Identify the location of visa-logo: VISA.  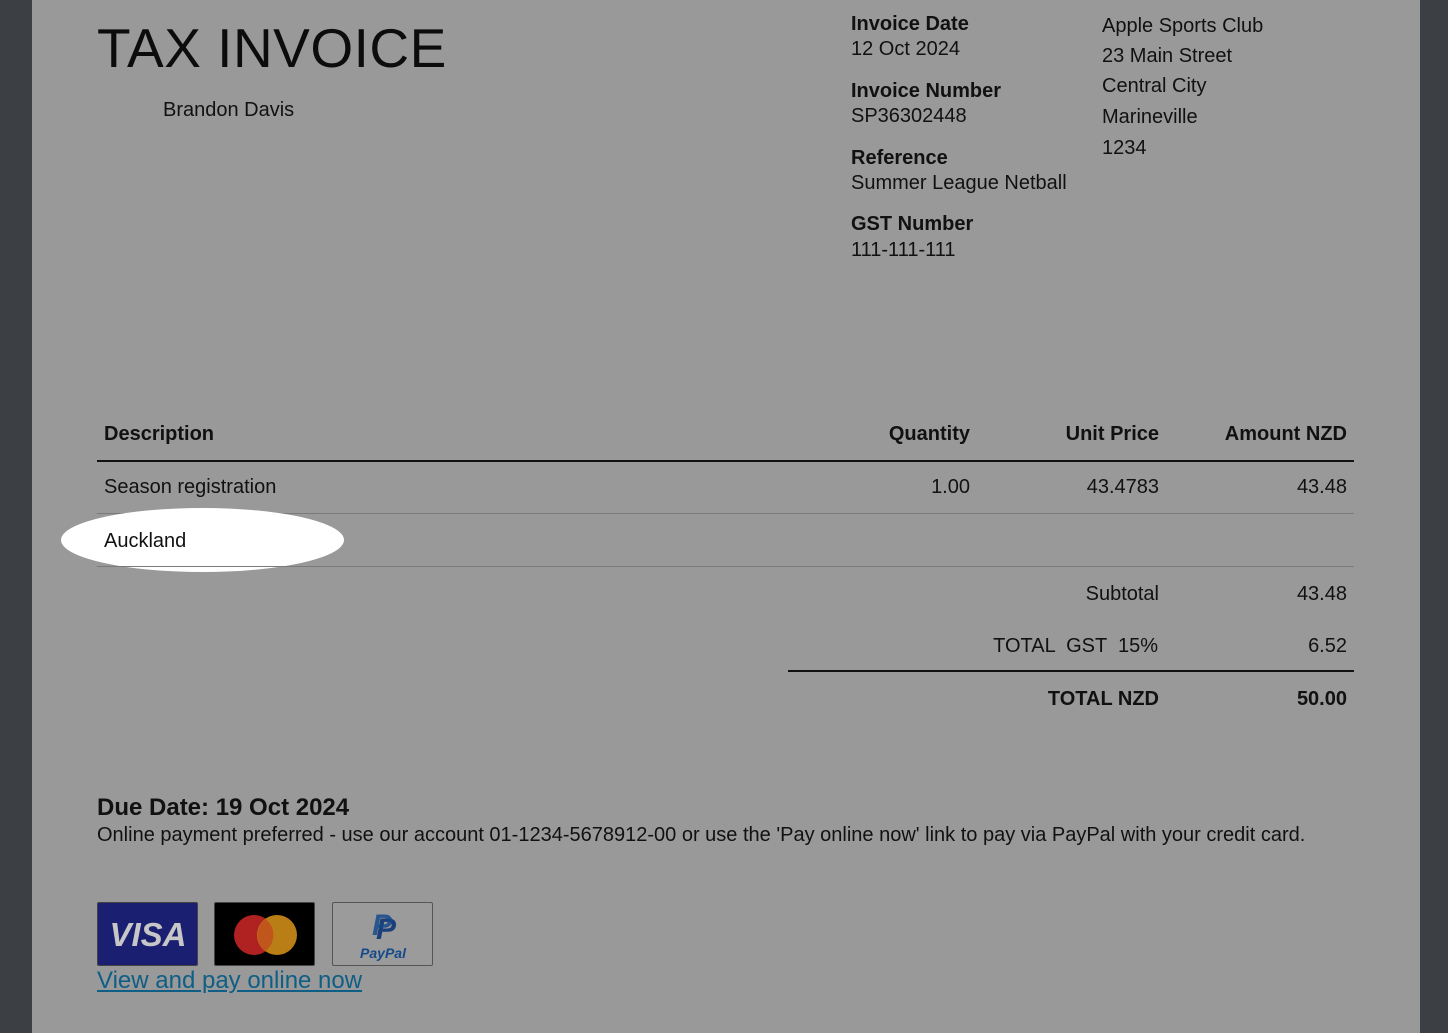
(147, 934).